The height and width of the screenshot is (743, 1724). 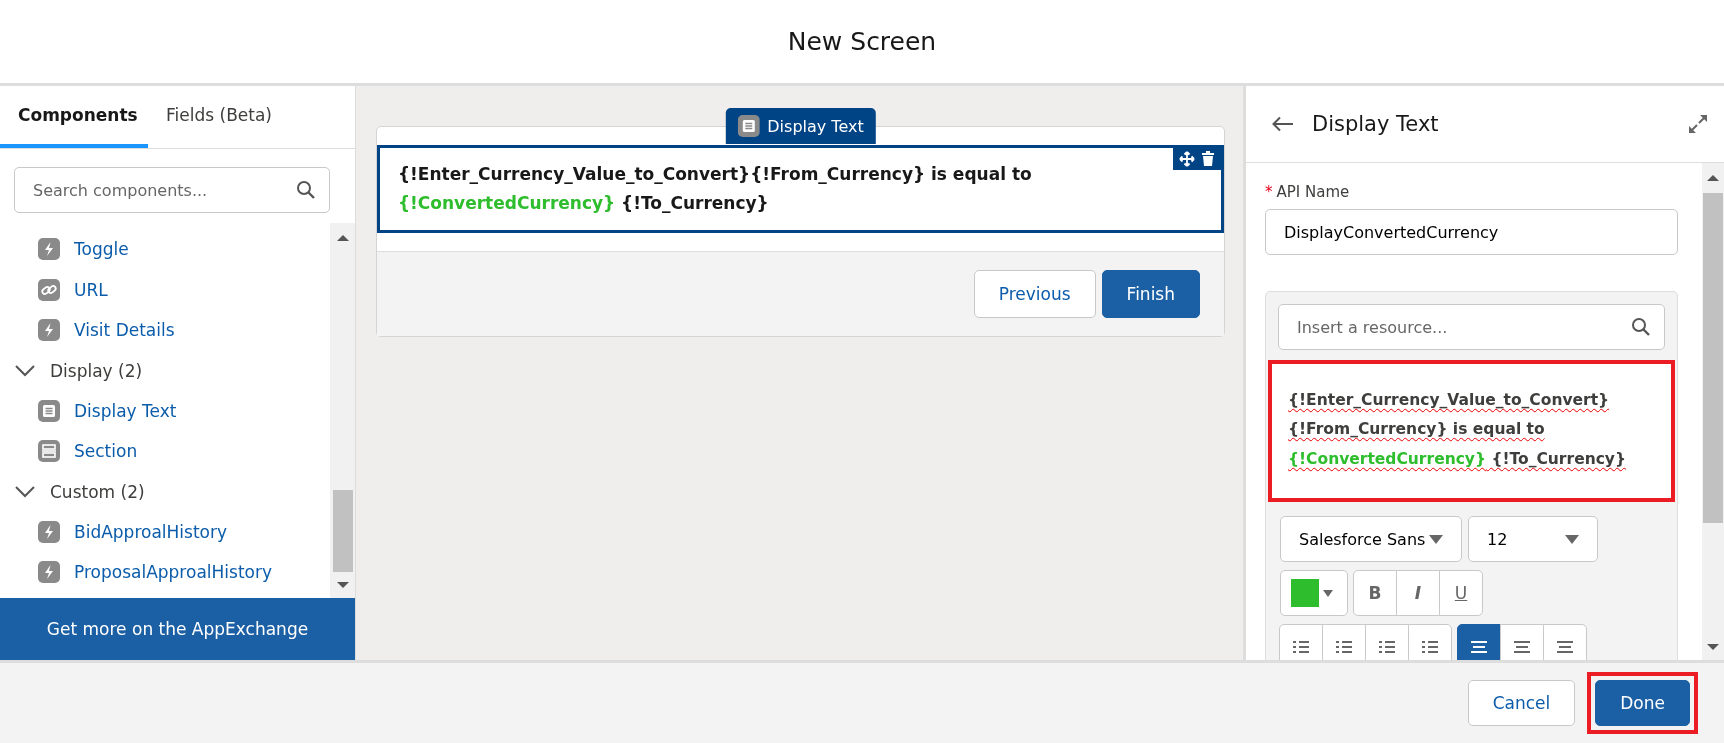 I want to click on display-text: {!Enter_Currency_Value_to_Convert}{!From_Currency} is equal to {!ConvertedCurrency} {!To_Currency}, so click(x=715, y=189).